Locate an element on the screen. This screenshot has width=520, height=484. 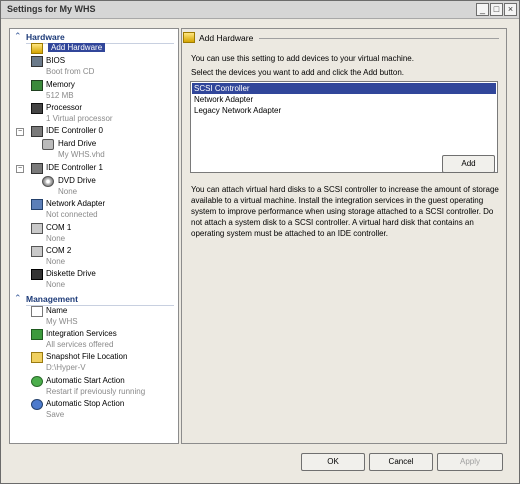
auto-start-icon is located at coordinates (37, 381).